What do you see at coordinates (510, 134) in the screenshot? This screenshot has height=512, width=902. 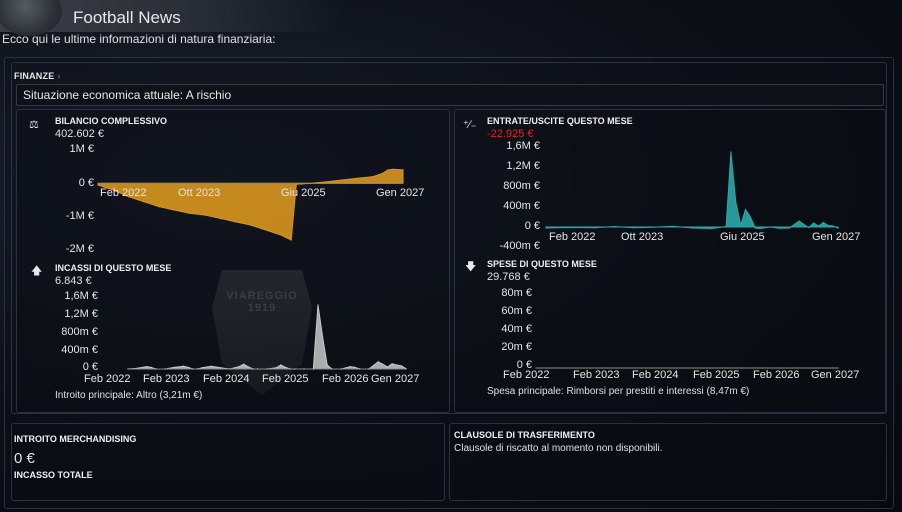 I see `inout-value: -22.925 €` at bounding box center [510, 134].